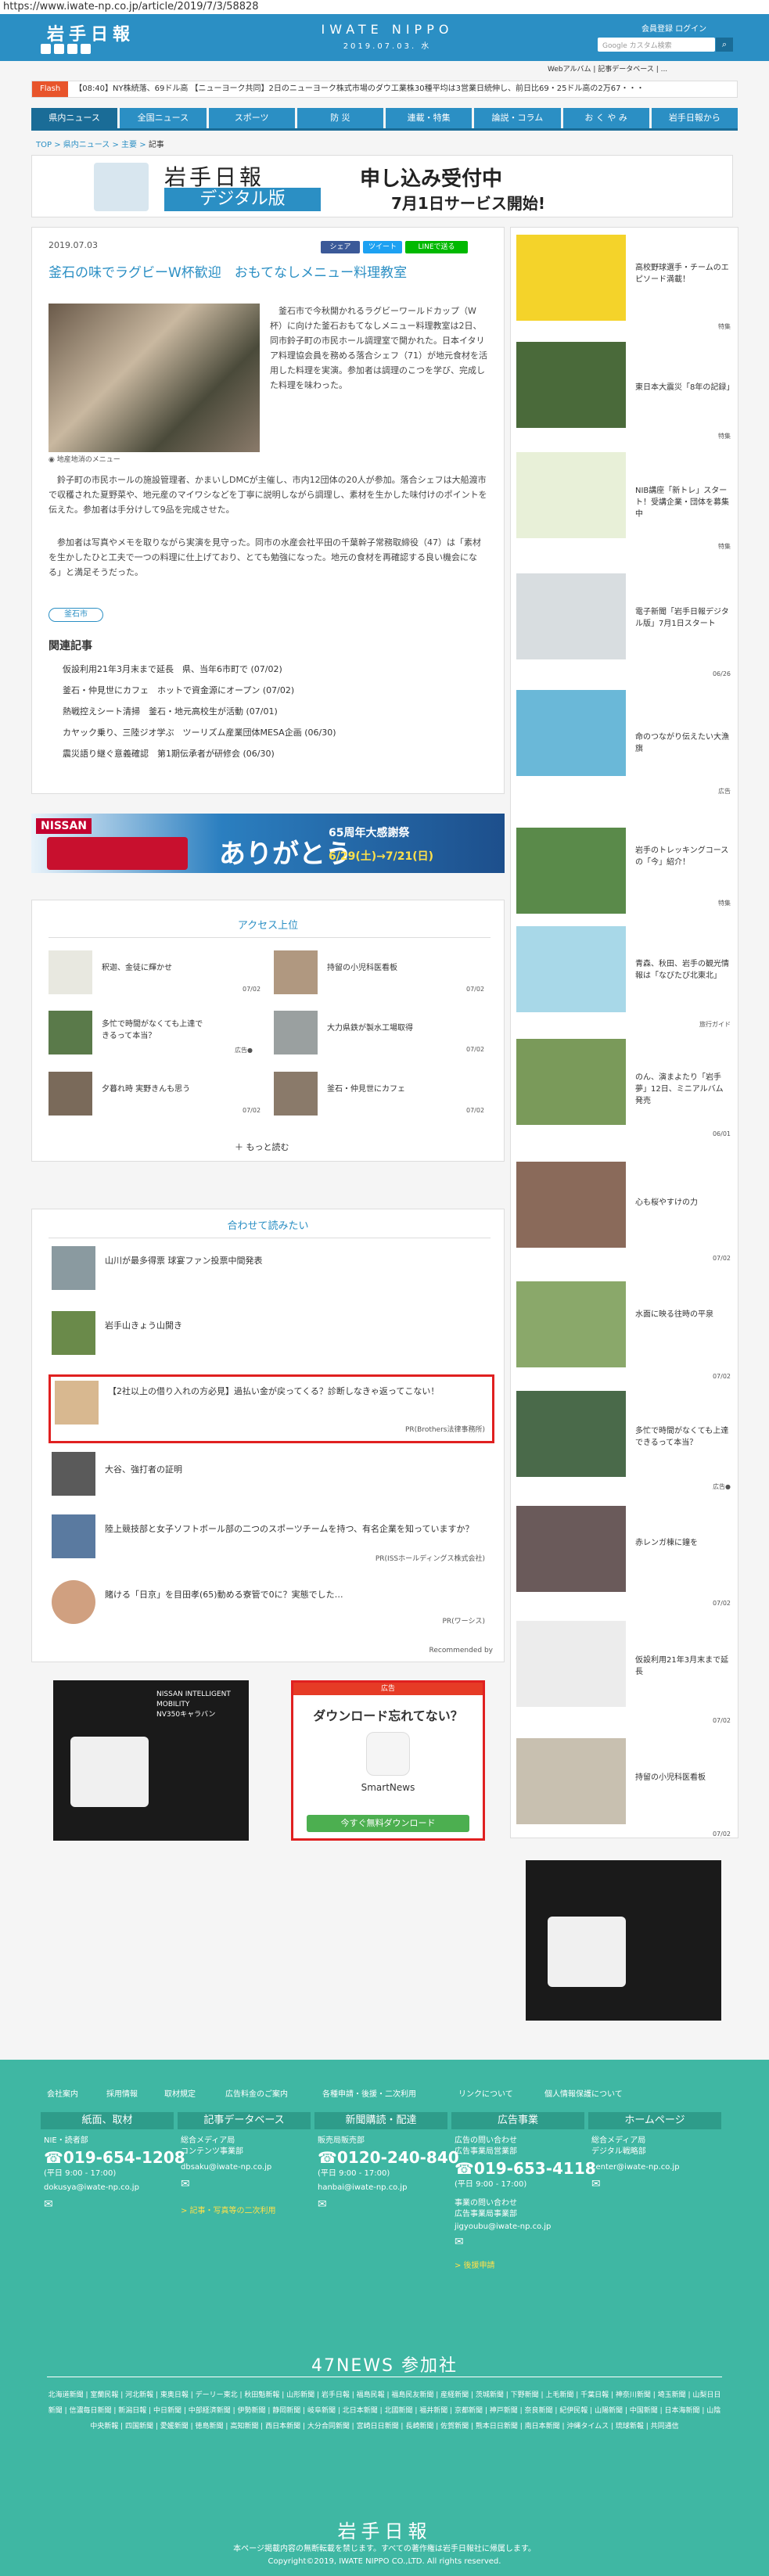 The width and height of the screenshot is (769, 2576). Describe the element at coordinates (292, 1261) in the screenshot. I see `recommend-item: 山川が最多得票 球宴ファン投票中間発表` at that location.